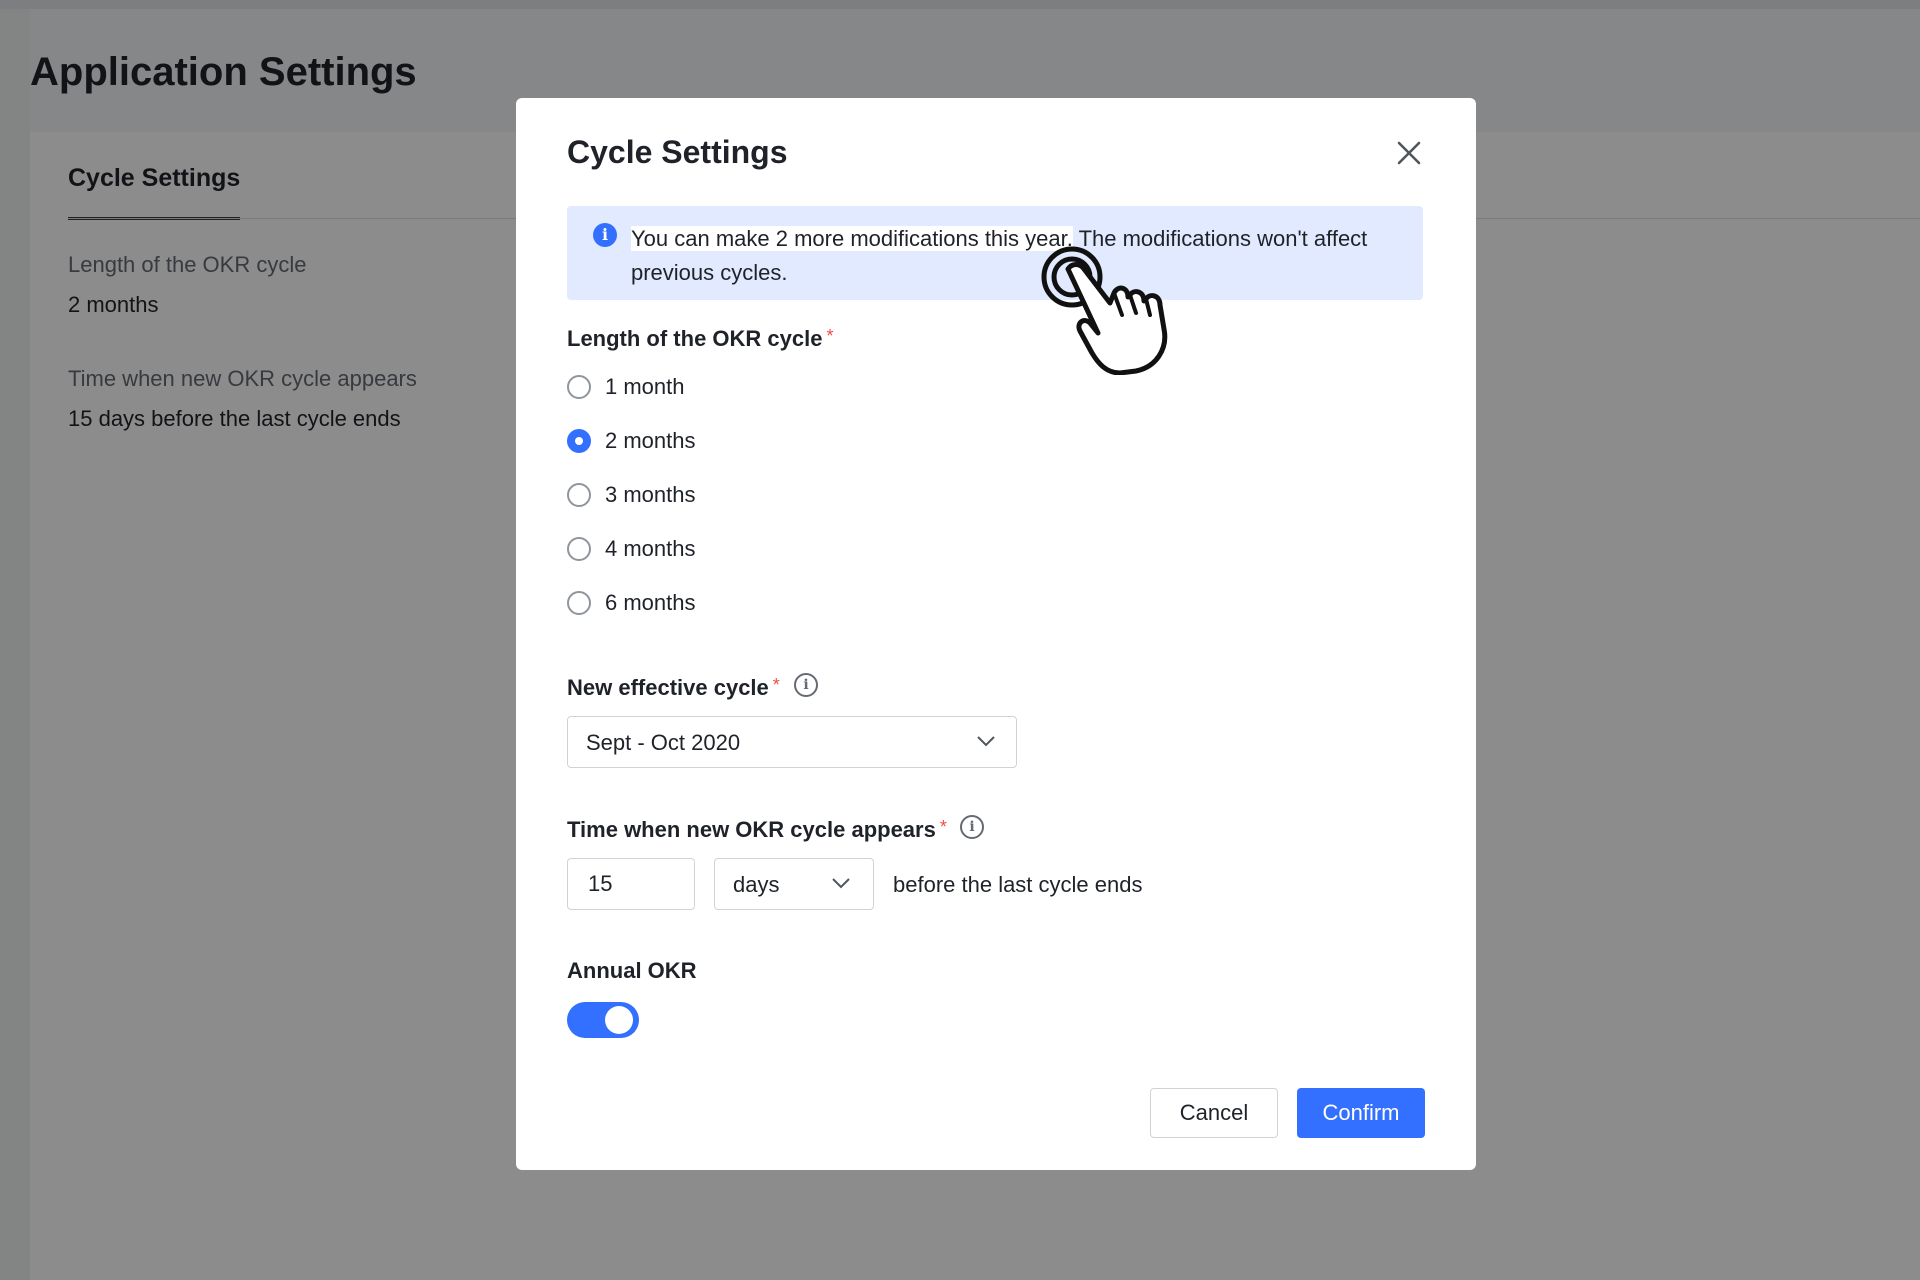  Describe the element at coordinates (757, 829) in the screenshot. I see `appear-time-field-label: Time when new OKR cycle appears *` at that location.